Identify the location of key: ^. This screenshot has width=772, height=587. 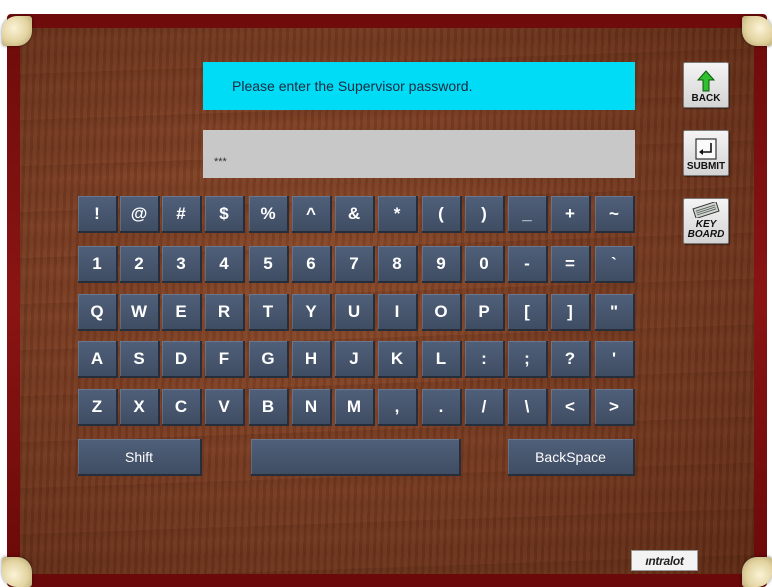
(312, 214).